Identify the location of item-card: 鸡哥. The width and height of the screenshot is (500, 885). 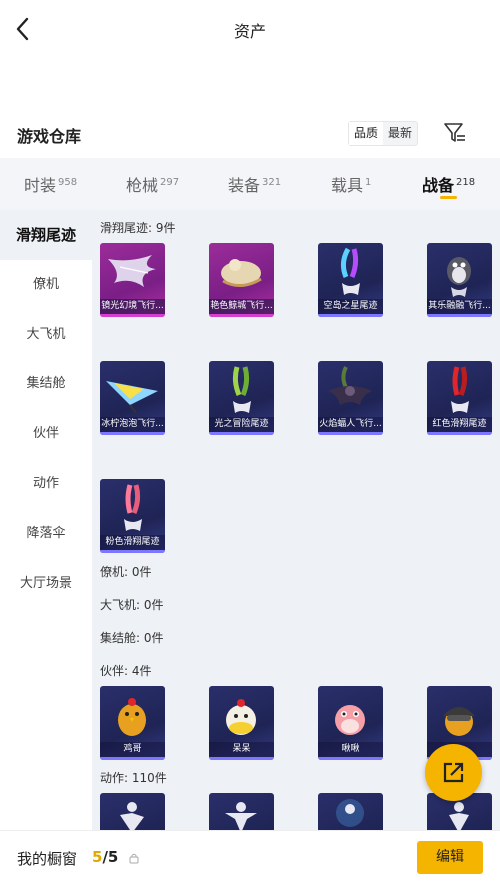
(132, 723).